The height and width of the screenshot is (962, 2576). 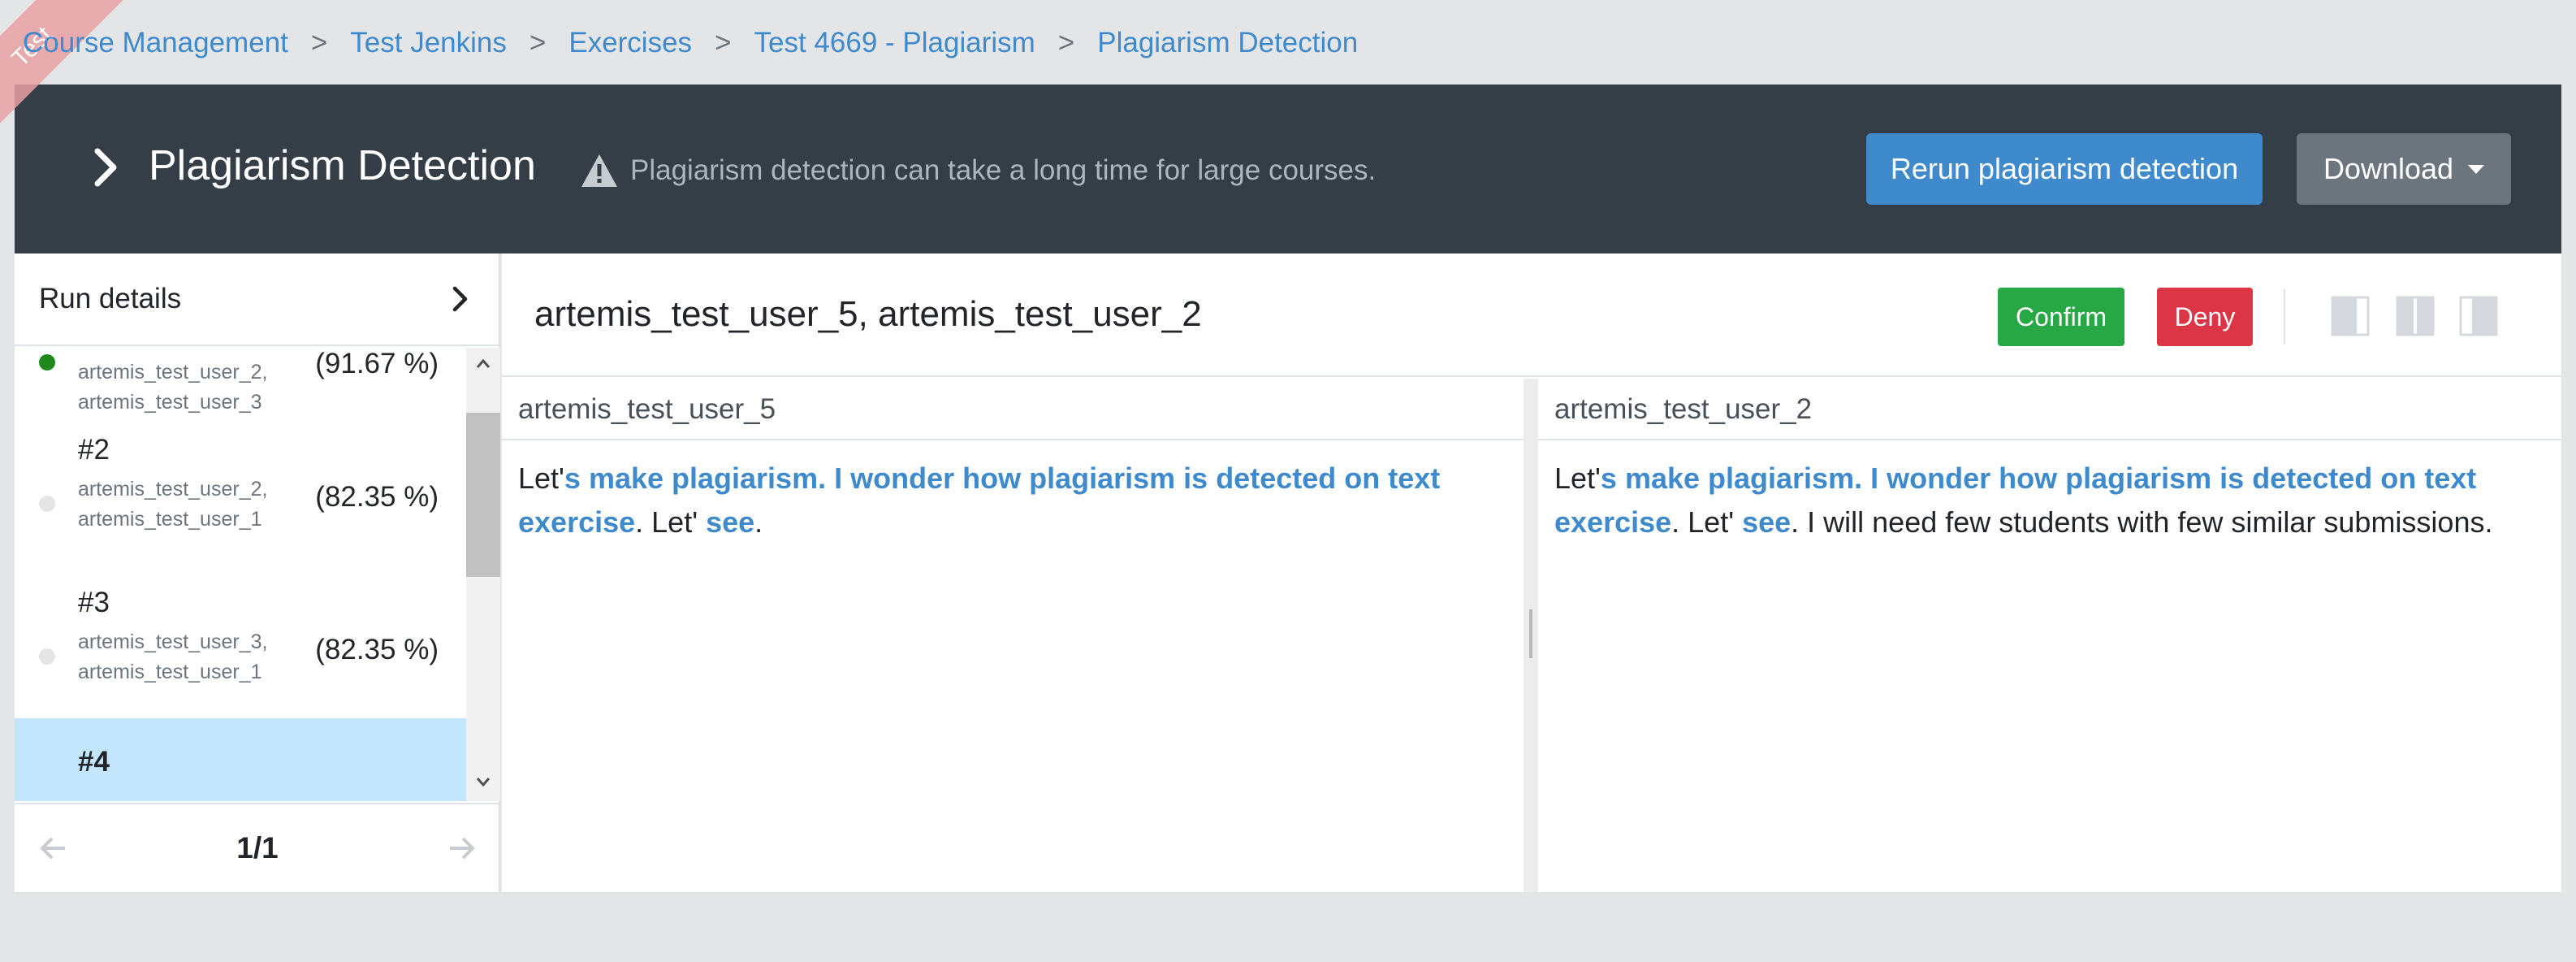 What do you see at coordinates (483, 364) in the screenshot?
I see `scroll-up-icon` at bounding box center [483, 364].